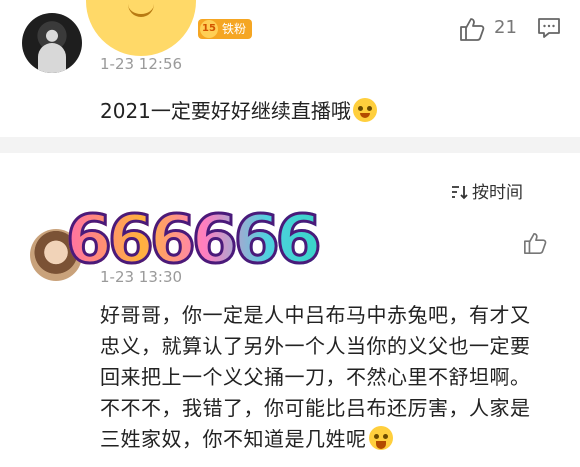 The image size is (580, 467). What do you see at coordinates (225, 111) in the screenshot?
I see `comment-text-body: 2021一定要好好继续直播哦` at bounding box center [225, 111].